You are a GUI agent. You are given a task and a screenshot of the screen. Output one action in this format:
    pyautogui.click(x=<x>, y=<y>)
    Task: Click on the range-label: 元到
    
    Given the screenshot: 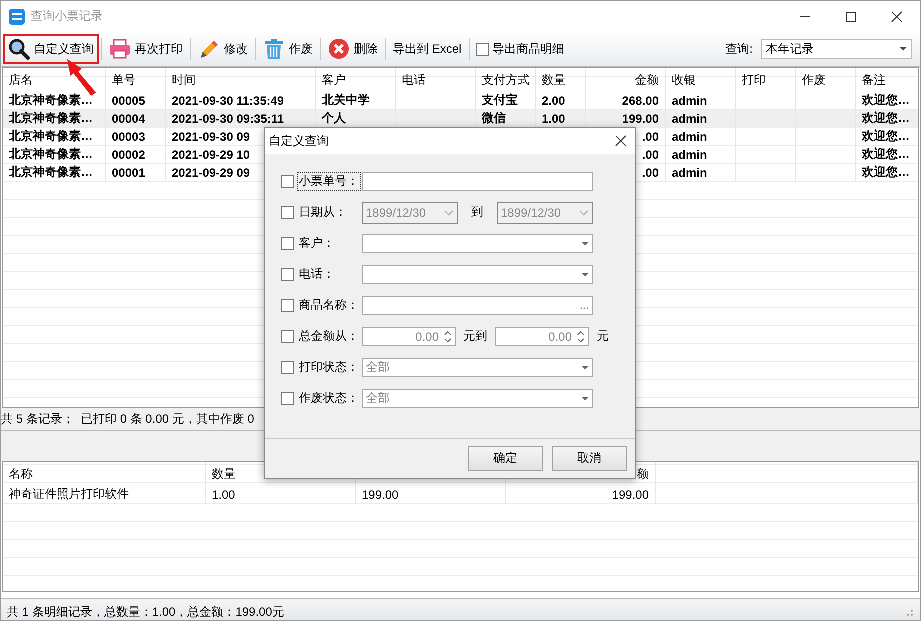 What is the action you would take?
    pyautogui.click(x=475, y=336)
    